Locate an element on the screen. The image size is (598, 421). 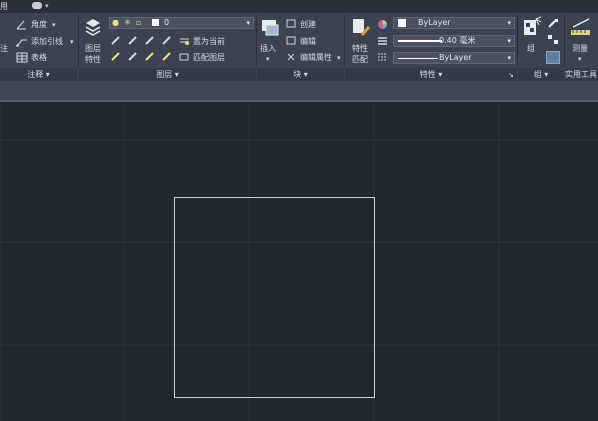
set-current-icon is located at coordinates (184, 41).